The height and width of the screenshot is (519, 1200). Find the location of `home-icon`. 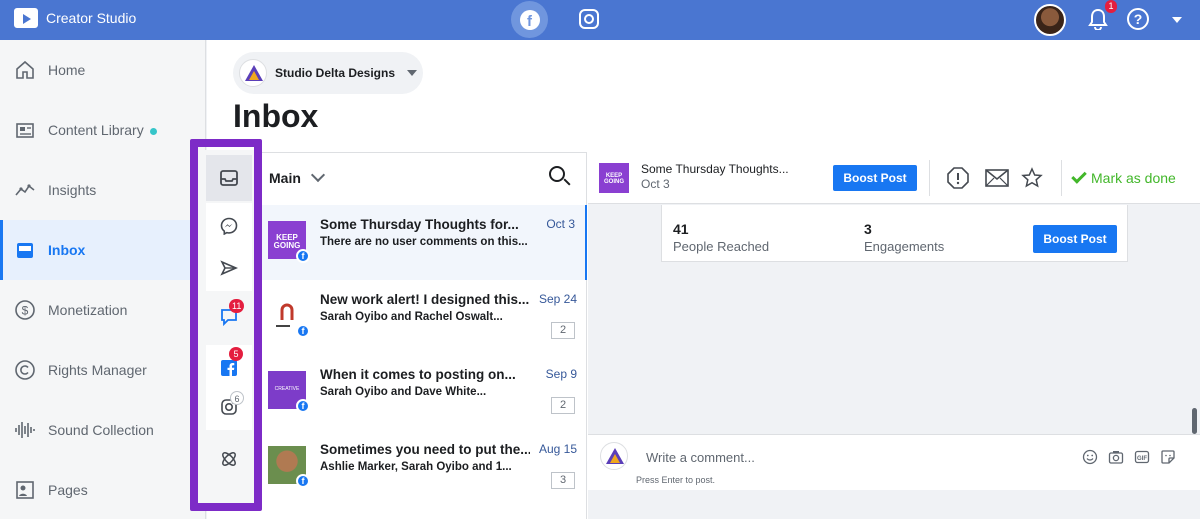

home-icon is located at coordinates (25, 69).